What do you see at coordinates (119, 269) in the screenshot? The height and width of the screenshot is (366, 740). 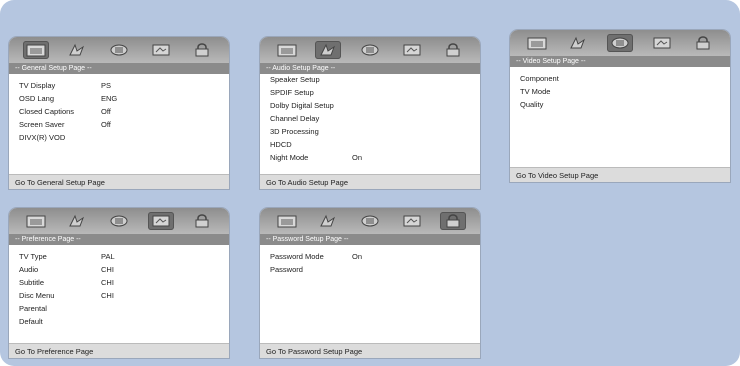 I see `menu-item: Audio CHI` at bounding box center [119, 269].